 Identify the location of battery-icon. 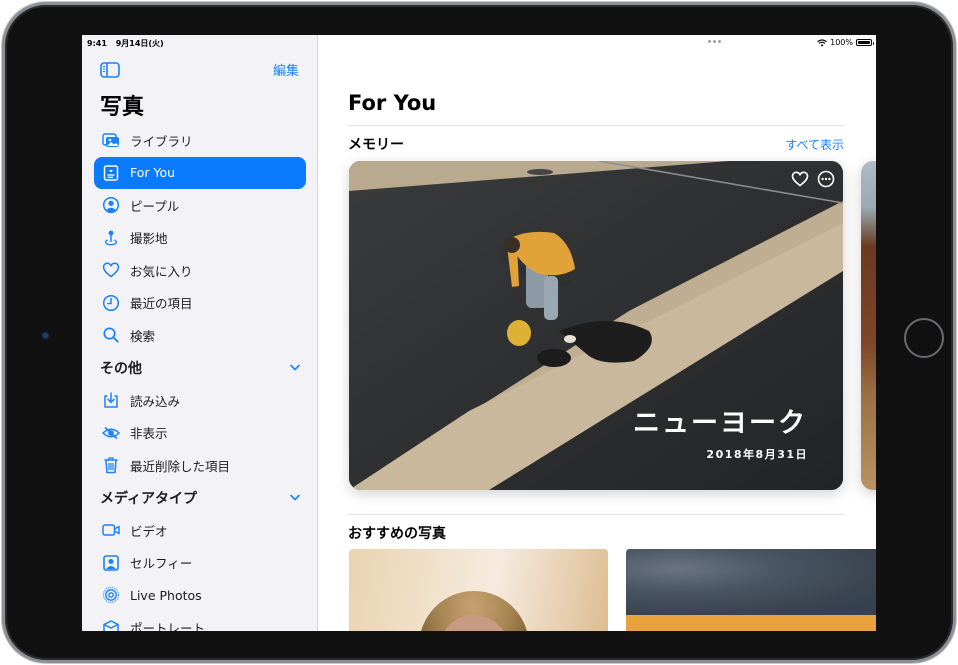
(865, 42).